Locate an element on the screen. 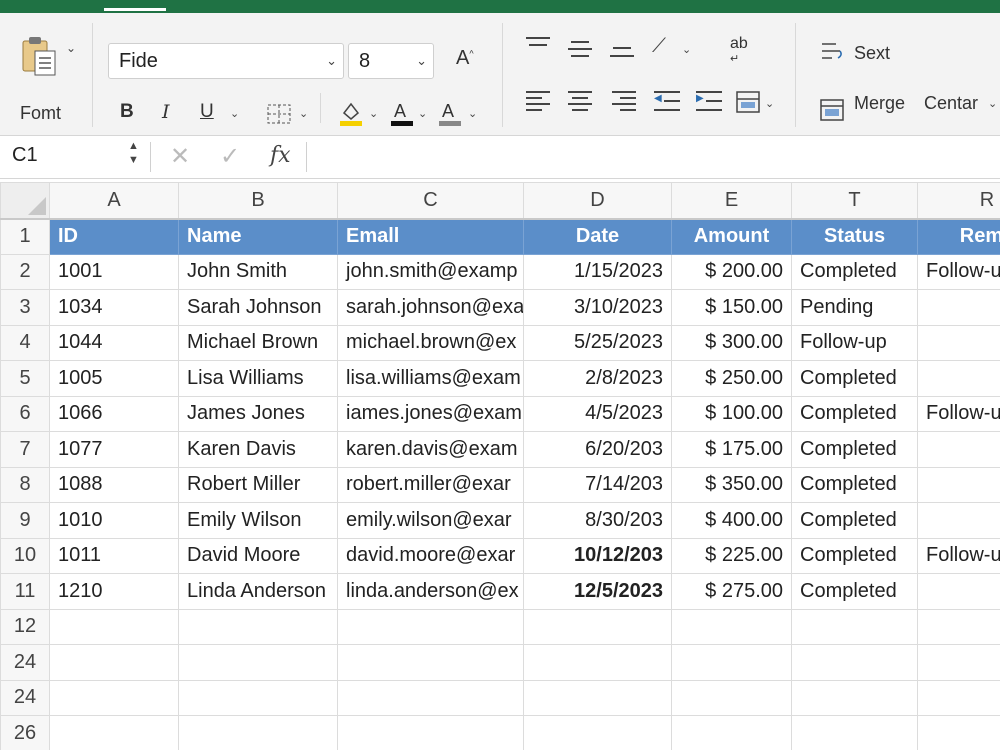 Image resolution: width=1000 pixels, height=750 pixels. header-cell: Emall is located at coordinates (430, 236).